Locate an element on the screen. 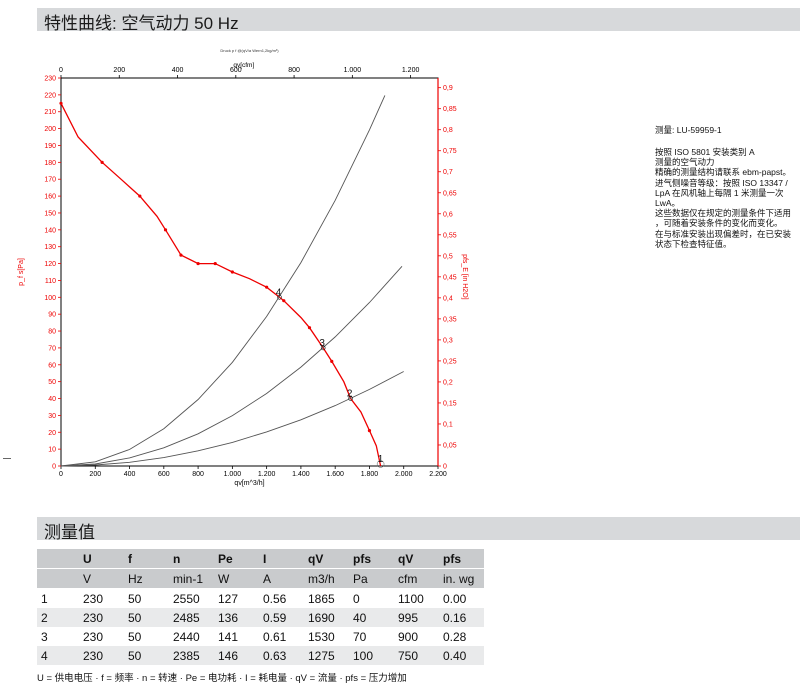 The height and width of the screenshot is (691, 800). y2-tick-label: 0,45 is located at coordinates (450, 277).